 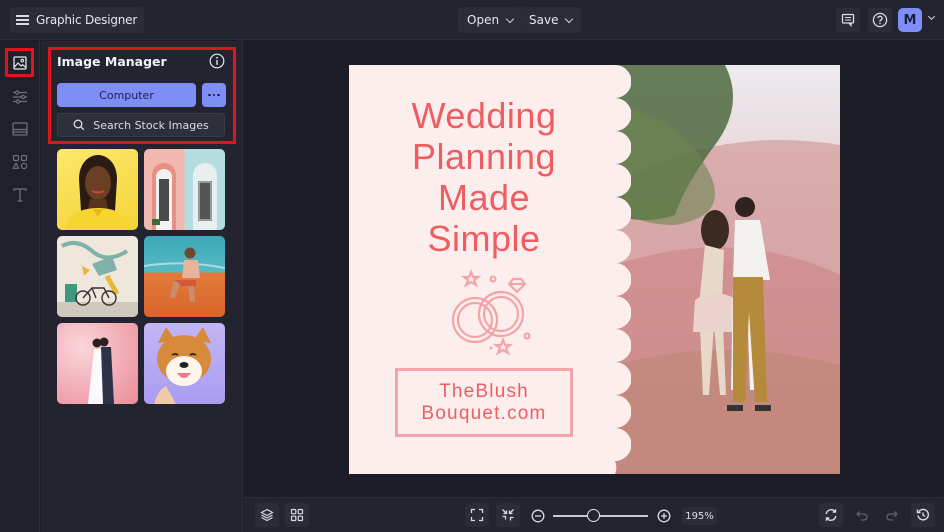 What do you see at coordinates (484, 156) in the screenshot?
I see `headline-line: Planning` at bounding box center [484, 156].